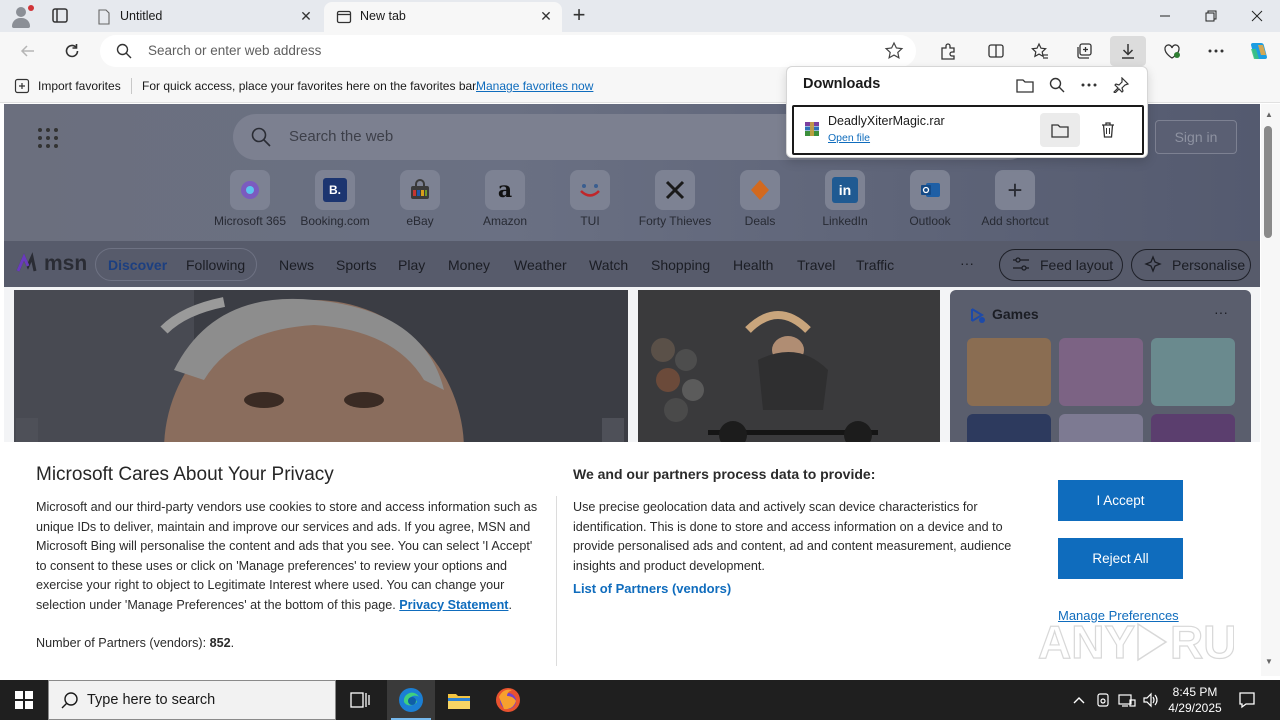 The image size is (1280, 720). Describe the element at coordinates (137, 265) in the screenshot. I see `tab-discover: Discover` at that location.